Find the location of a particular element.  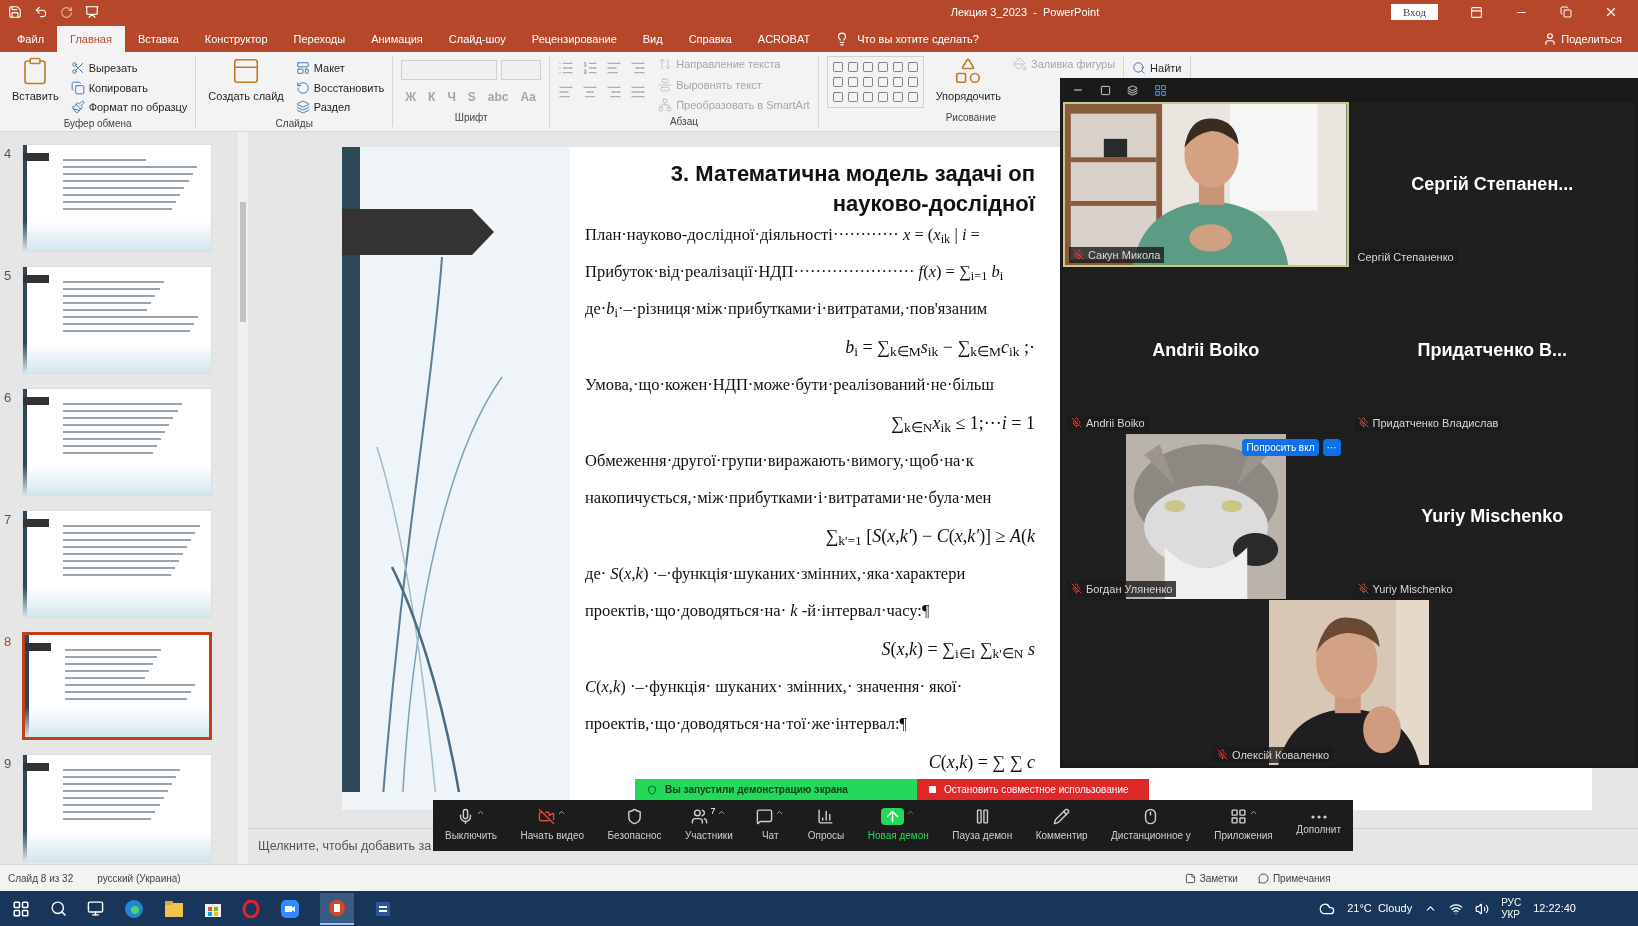

scrollbar is located at coordinates (243, 498).